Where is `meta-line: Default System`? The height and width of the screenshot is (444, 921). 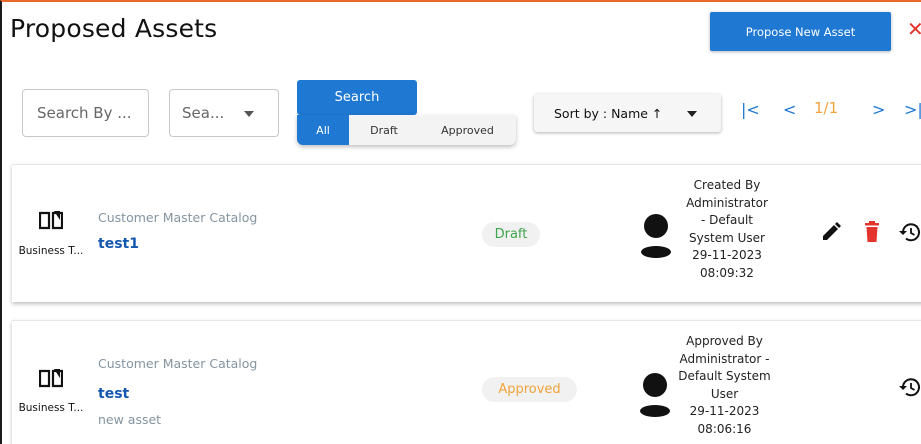
meta-line: Default System is located at coordinates (724, 376).